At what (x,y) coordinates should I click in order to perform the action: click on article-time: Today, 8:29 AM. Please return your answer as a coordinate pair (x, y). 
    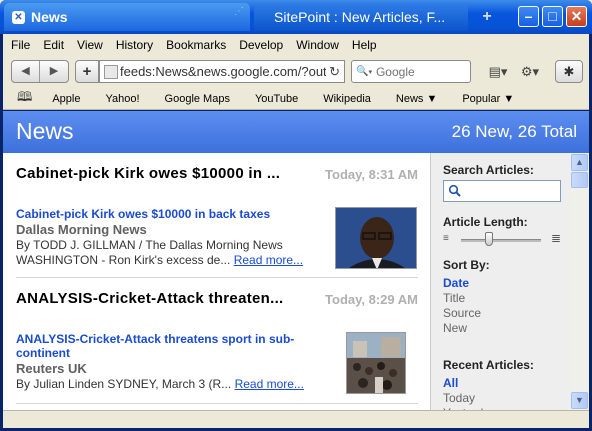
    Looking at the image, I should click on (371, 299).